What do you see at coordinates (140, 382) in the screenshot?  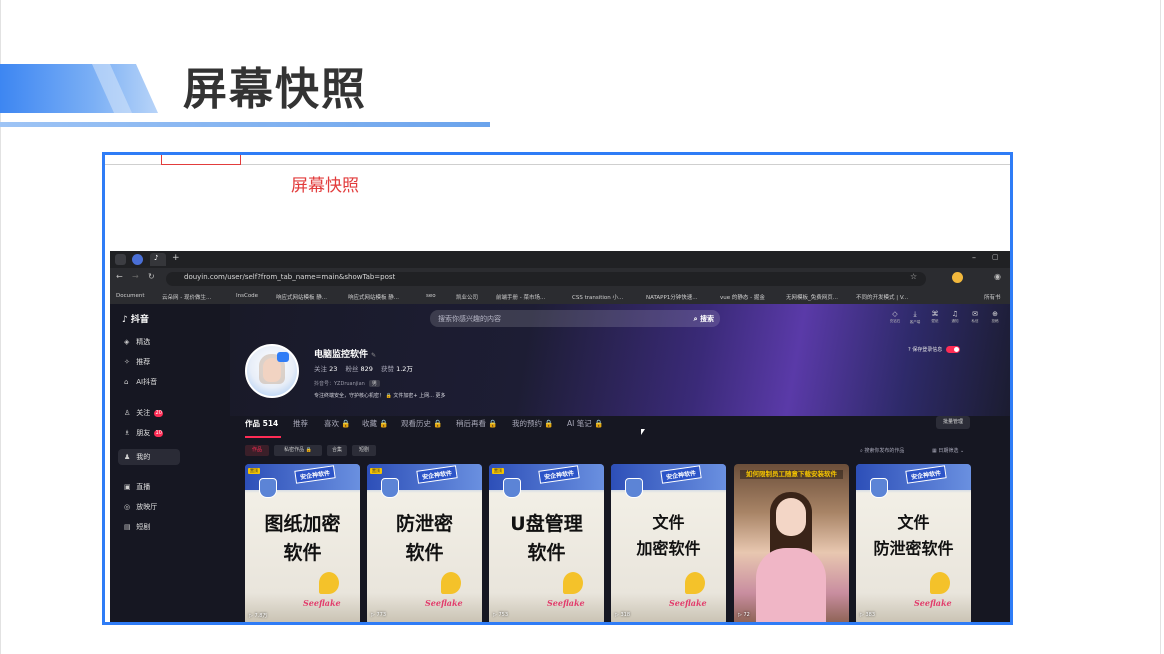 I see `nav-item-ai: ⌂ AI抖音` at bounding box center [140, 382].